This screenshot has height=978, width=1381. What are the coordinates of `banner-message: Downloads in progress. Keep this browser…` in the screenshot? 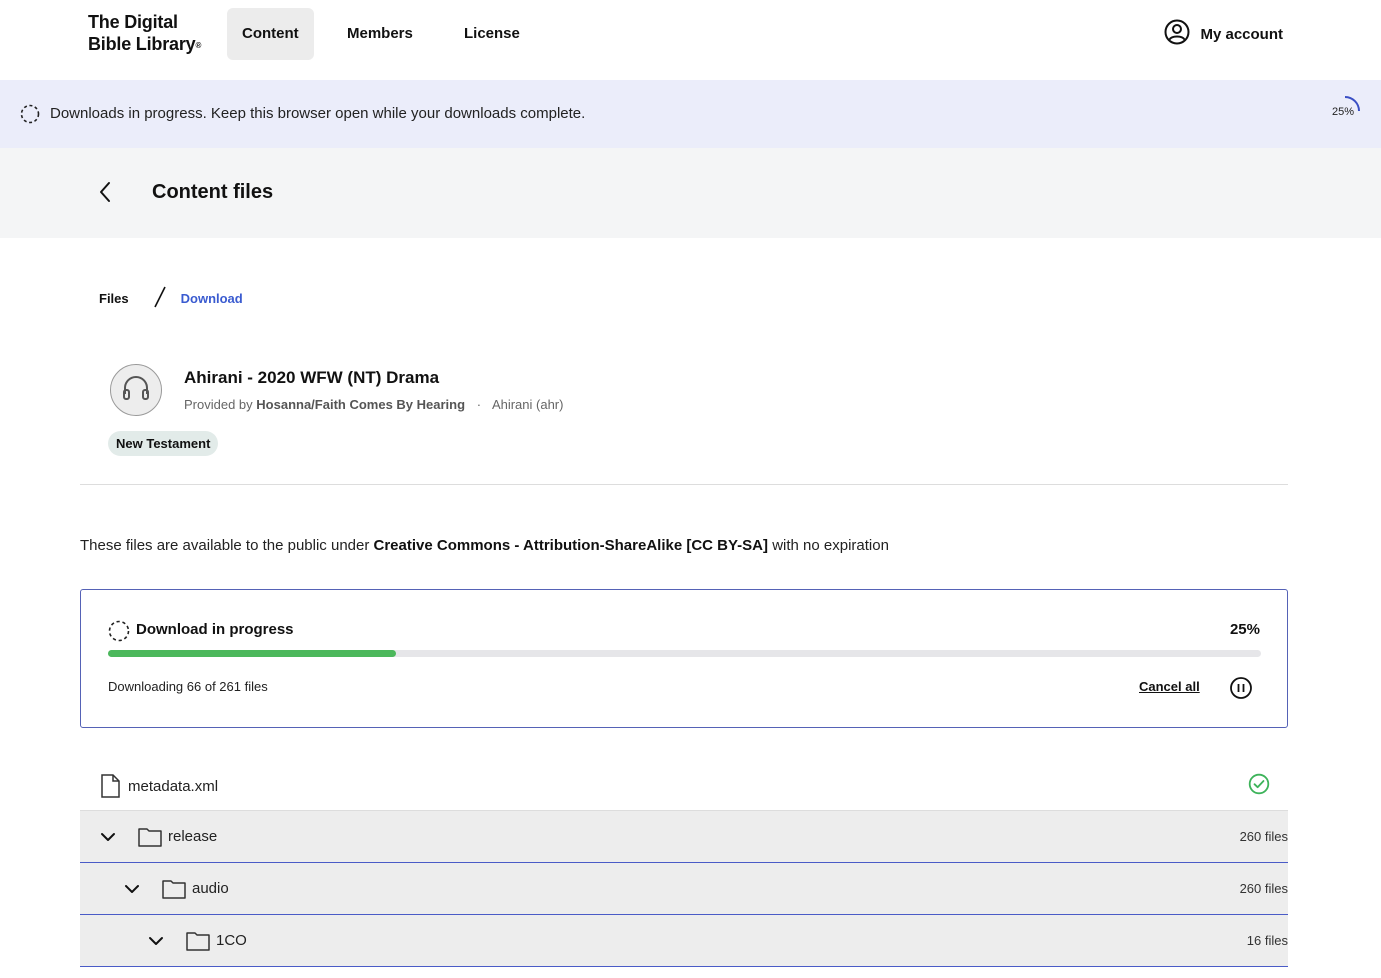 It's located at (318, 113).